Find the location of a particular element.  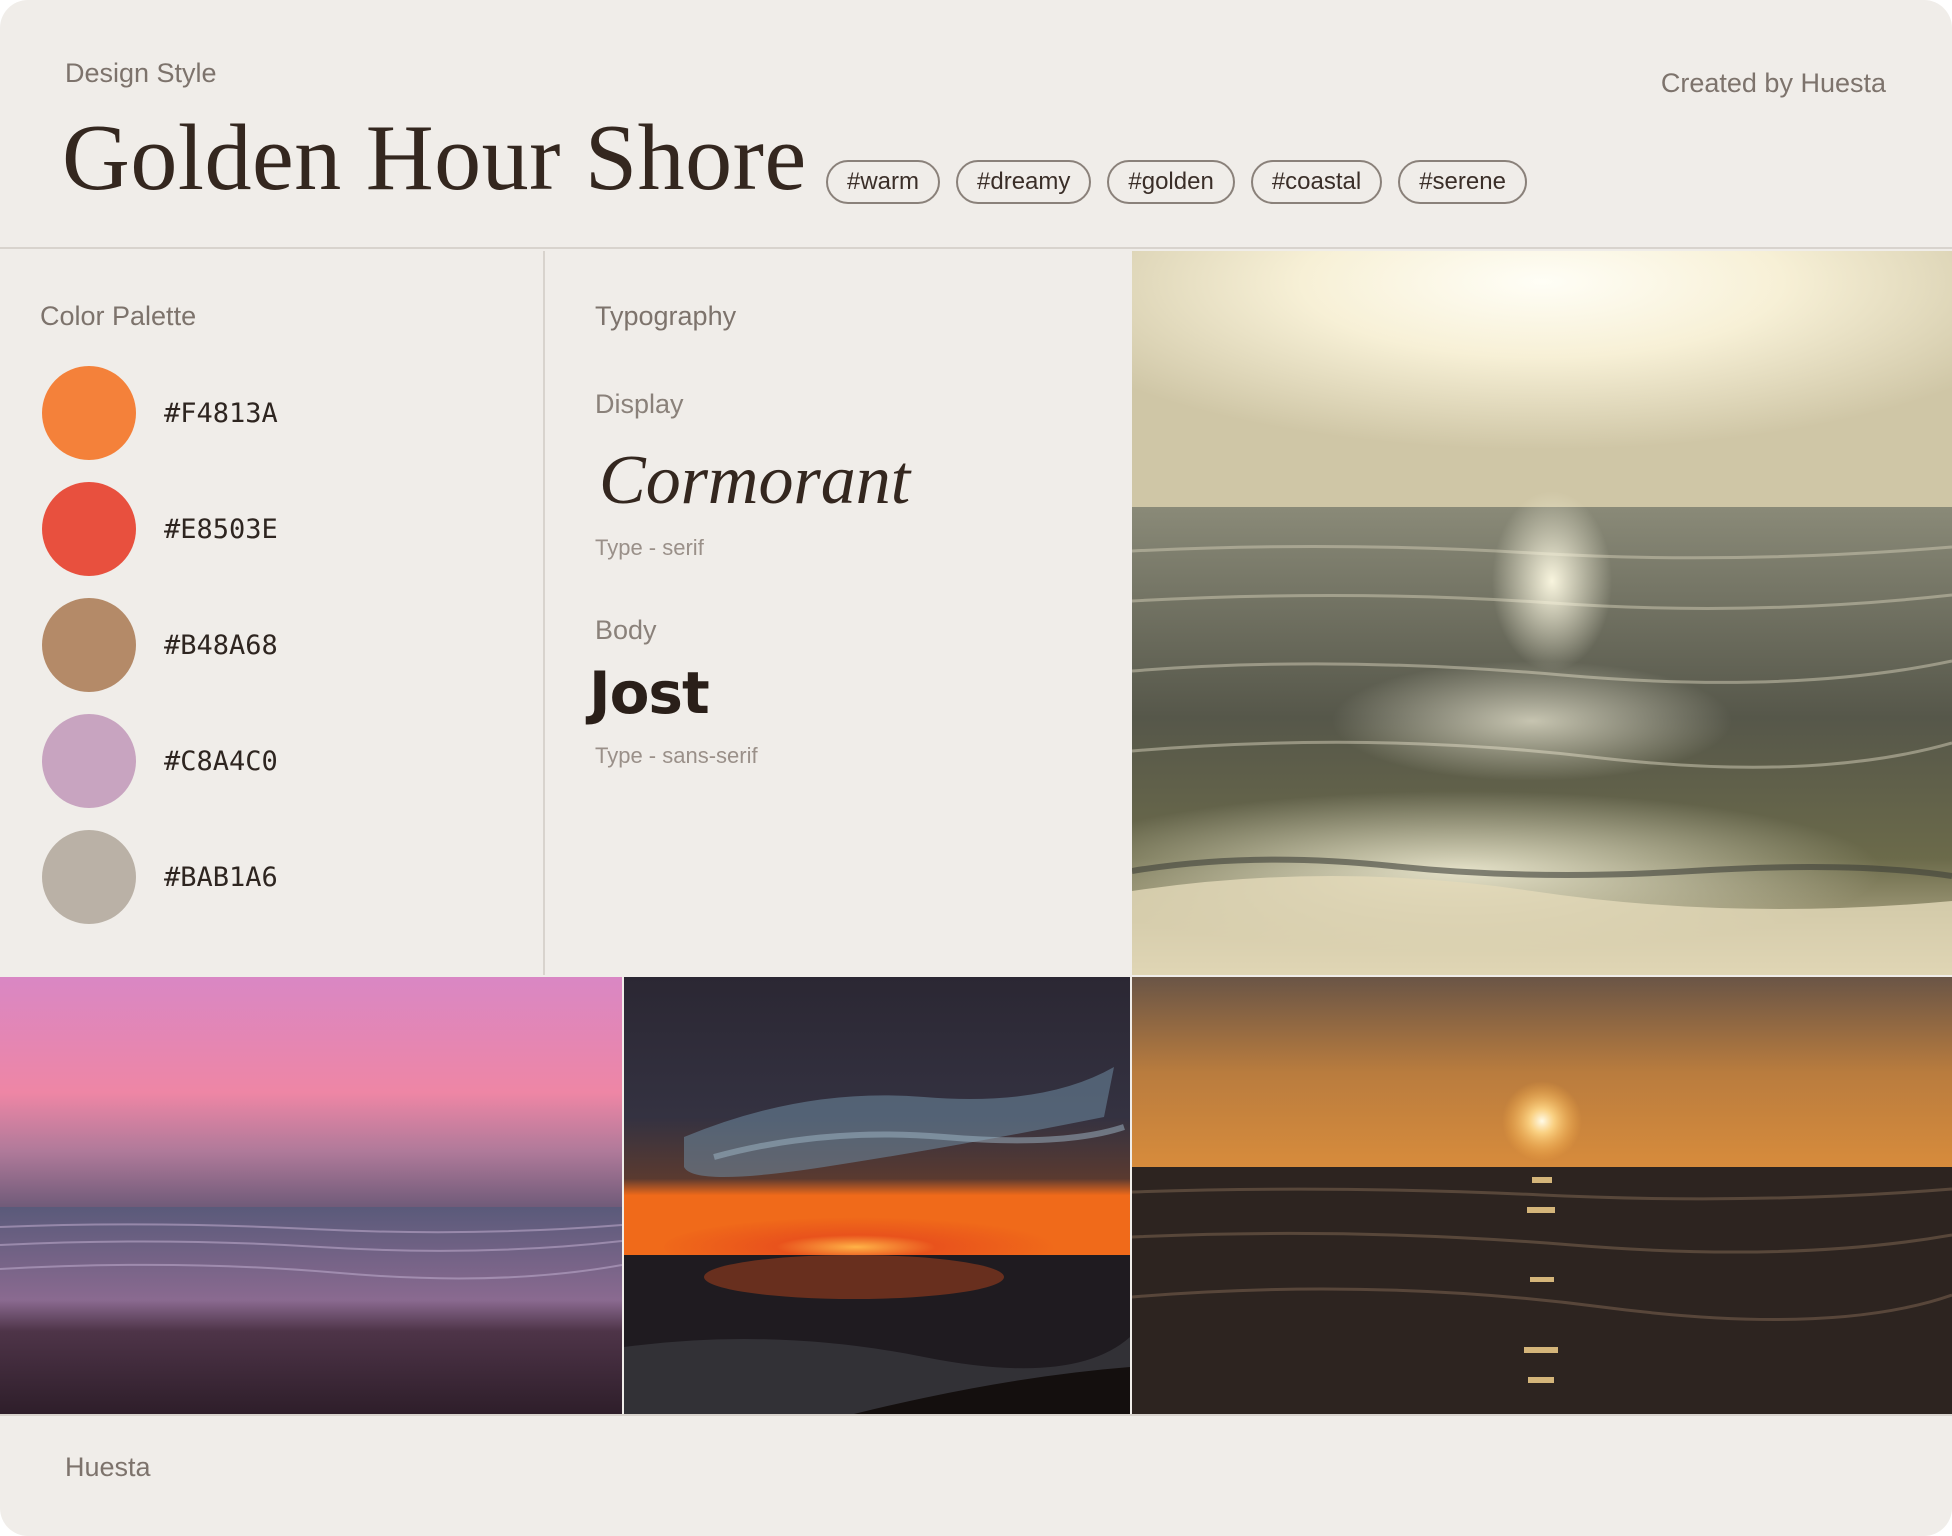

tag-dreamy: #dreamy is located at coordinates (1024, 182).